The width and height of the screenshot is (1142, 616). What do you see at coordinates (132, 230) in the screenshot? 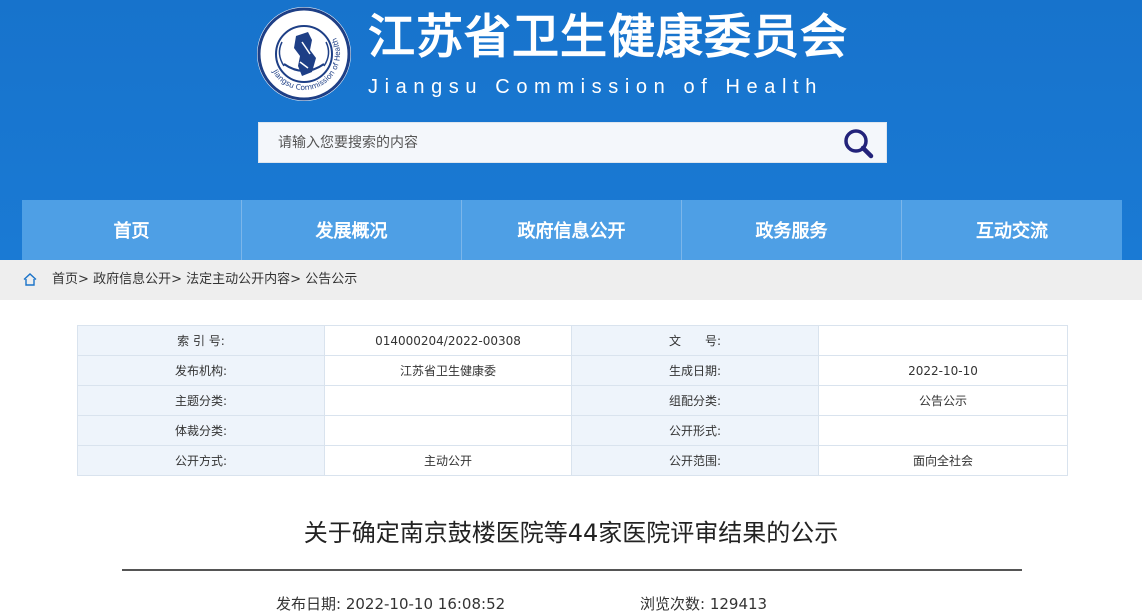
I see `nav-item-home: 首页` at bounding box center [132, 230].